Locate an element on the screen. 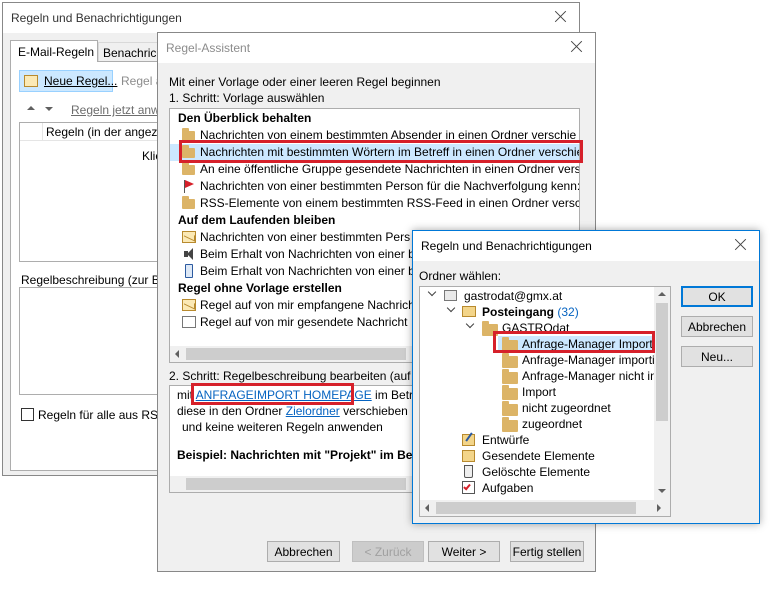 The height and width of the screenshot is (596, 770). scroll-up-icon is located at coordinates (662, 294).